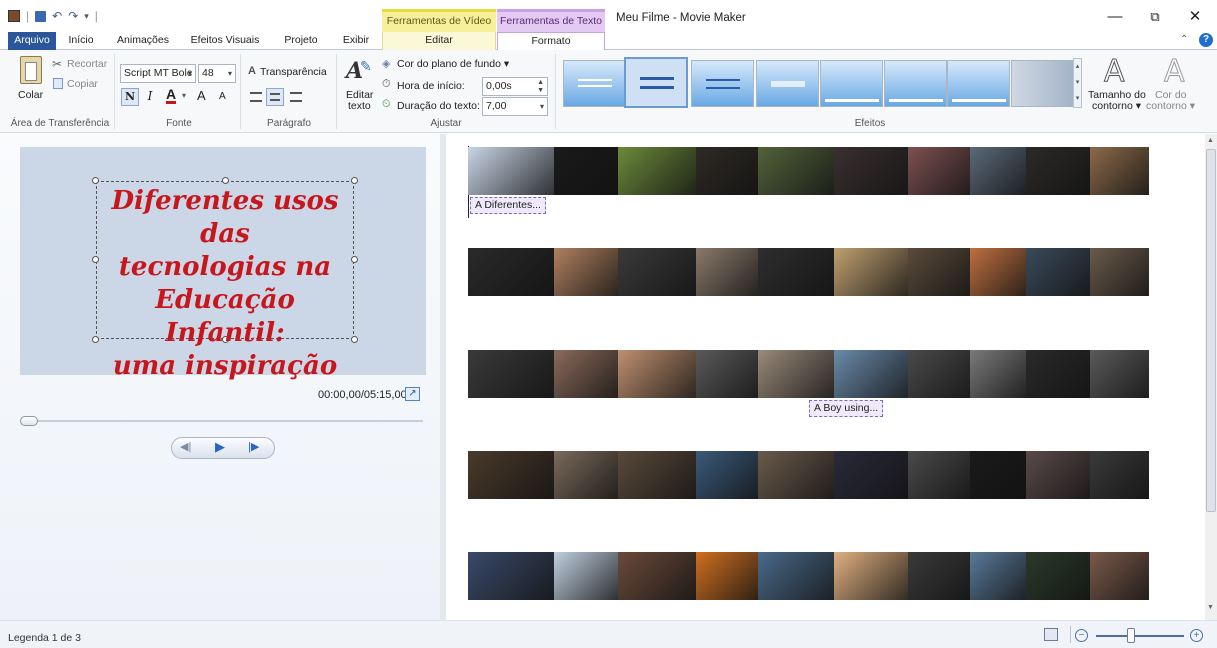  What do you see at coordinates (453, 64) in the screenshot?
I see `background-color-button: Cor do plano de fundo ▾` at bounding box center [453, 64].